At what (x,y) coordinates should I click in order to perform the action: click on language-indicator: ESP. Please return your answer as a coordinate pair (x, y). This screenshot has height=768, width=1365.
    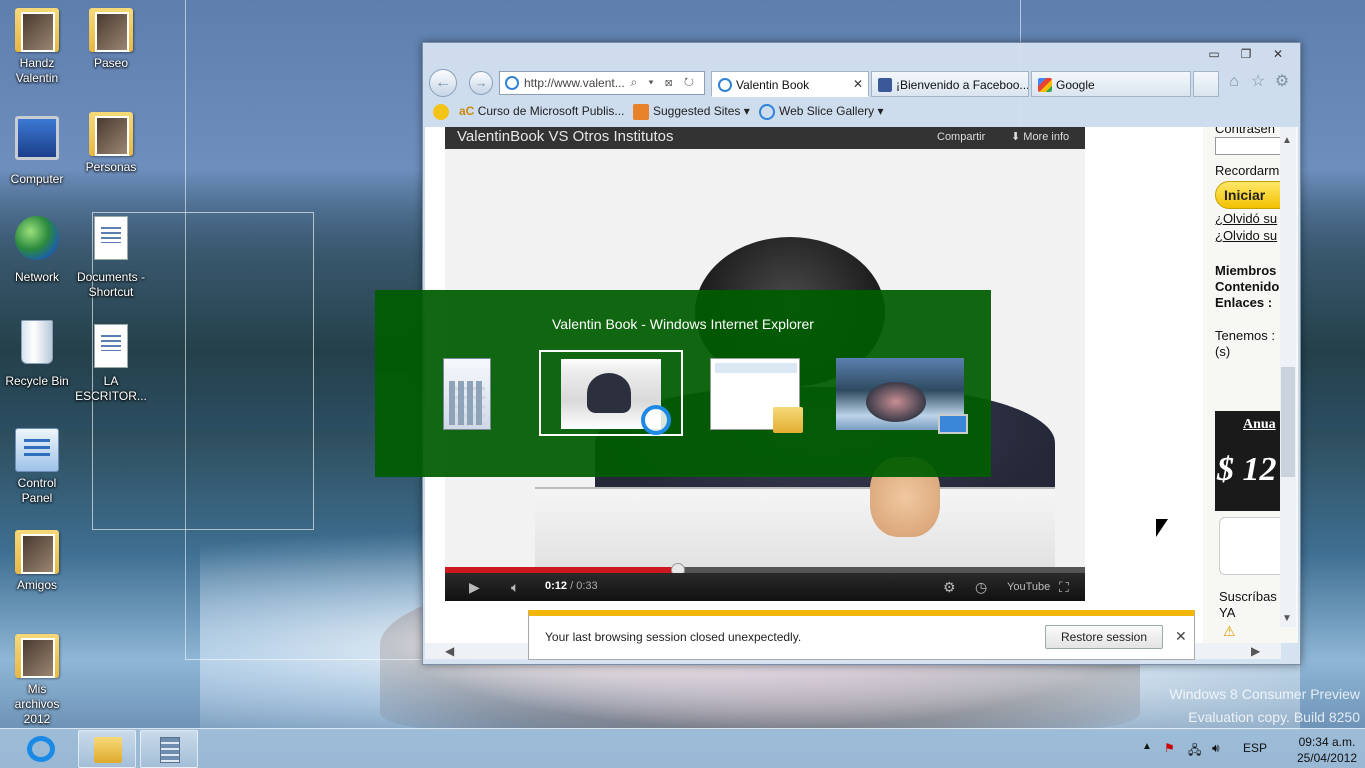
    Looking at the image, I should click on (1255, 748).